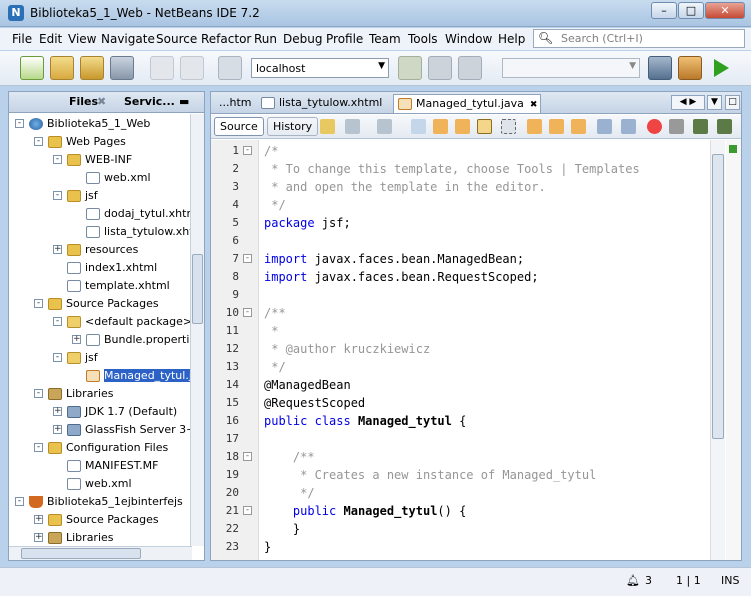  Describe the element at coordinates (639, 38) in the screenshot. I see `search-box: 🔍︎ Search (Ctrl+I)` at that location.